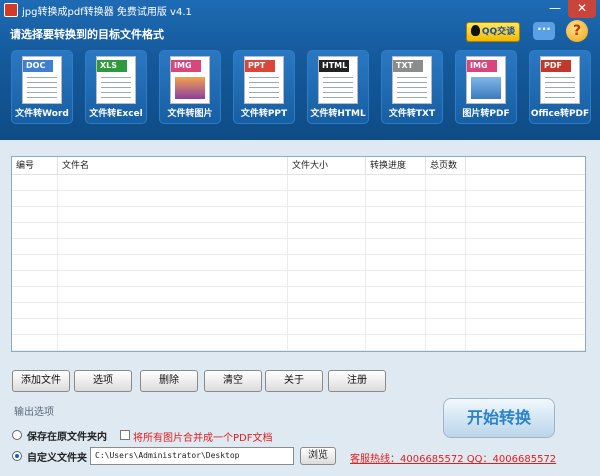  I want to click on help-icon: ?, so click(577, 31).